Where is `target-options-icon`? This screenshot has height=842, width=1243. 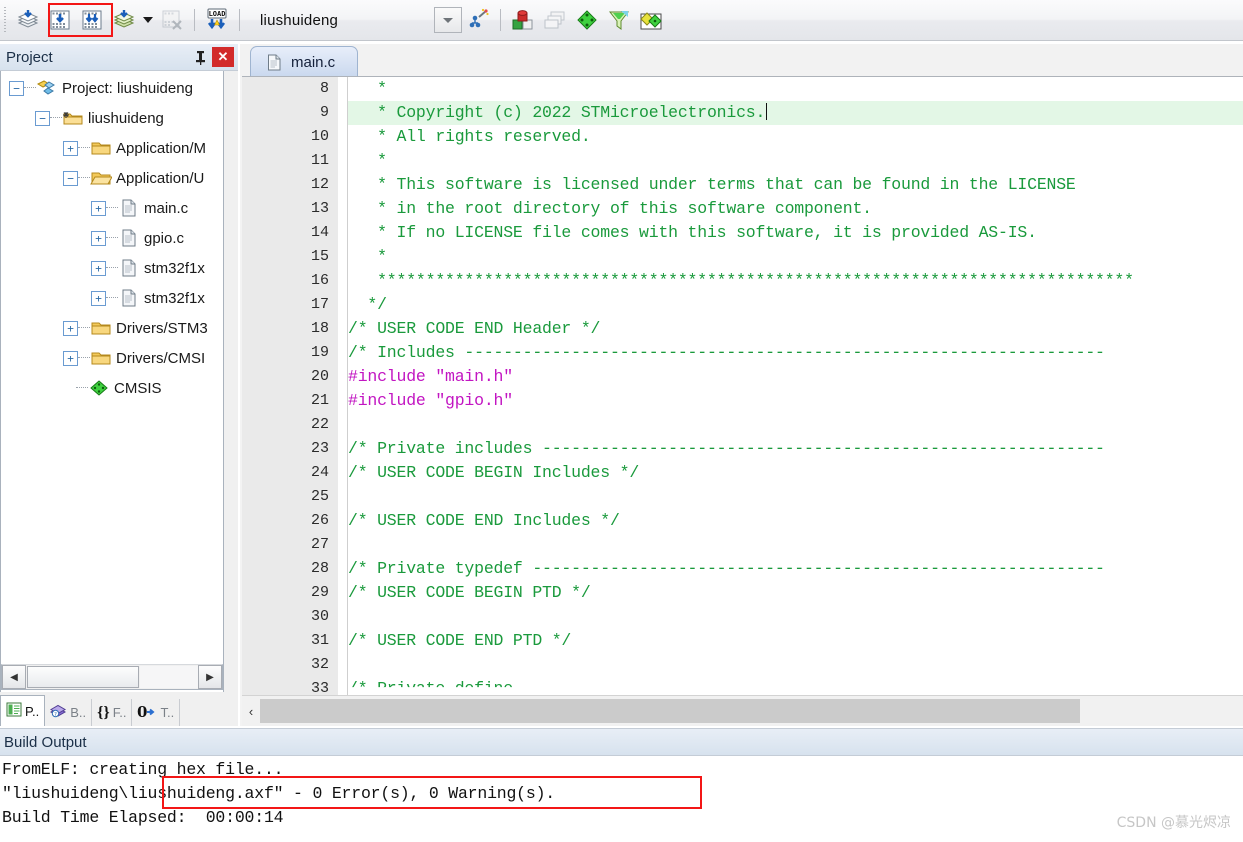 target-options-icon is located at coordinates (478, 20).